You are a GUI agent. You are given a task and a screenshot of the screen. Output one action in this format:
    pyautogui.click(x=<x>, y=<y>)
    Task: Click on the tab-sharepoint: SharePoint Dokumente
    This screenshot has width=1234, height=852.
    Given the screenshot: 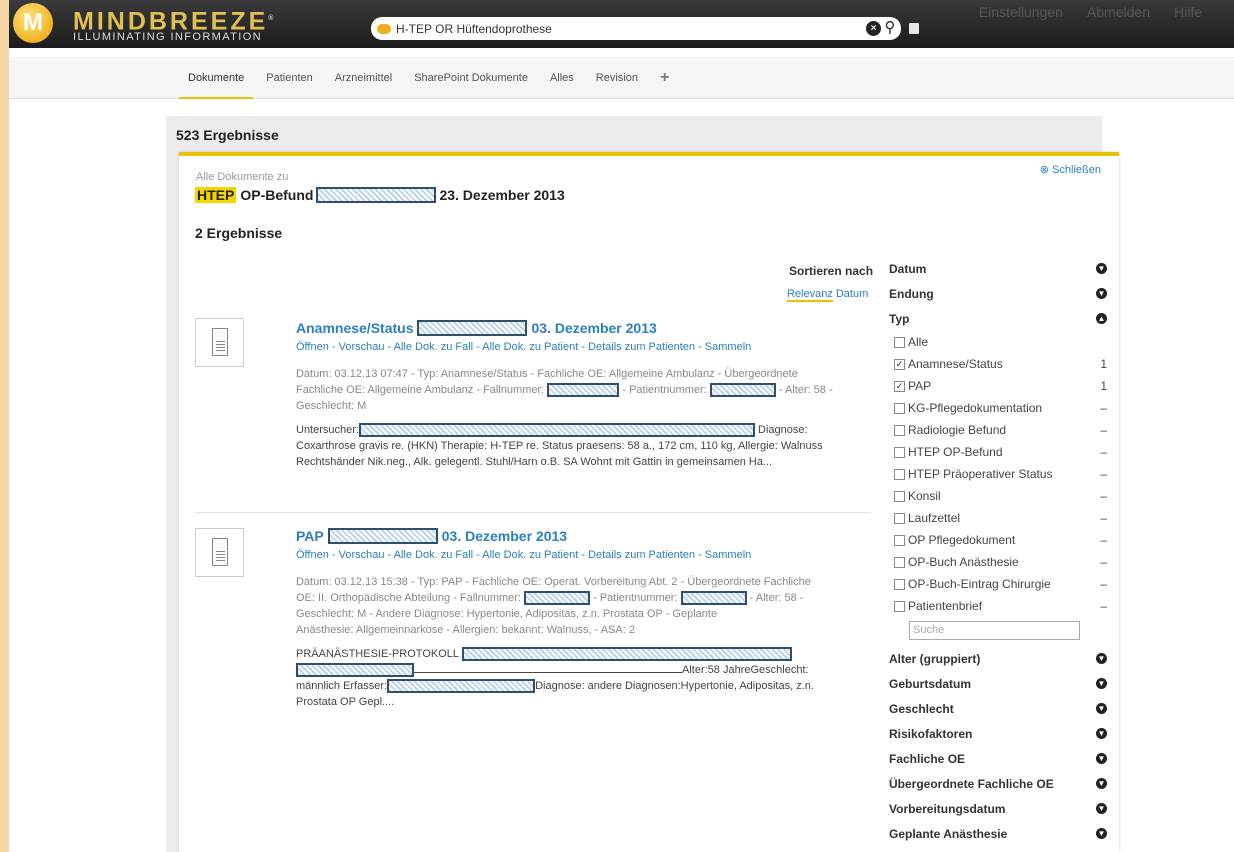 What is the action you would take?
    pyautogui.click(x=471, y=78)
    